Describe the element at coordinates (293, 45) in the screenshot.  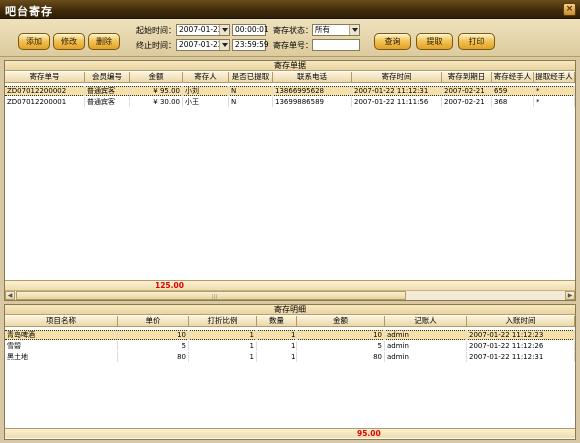
I see `order-no-label: 寄存单号：` at that location.